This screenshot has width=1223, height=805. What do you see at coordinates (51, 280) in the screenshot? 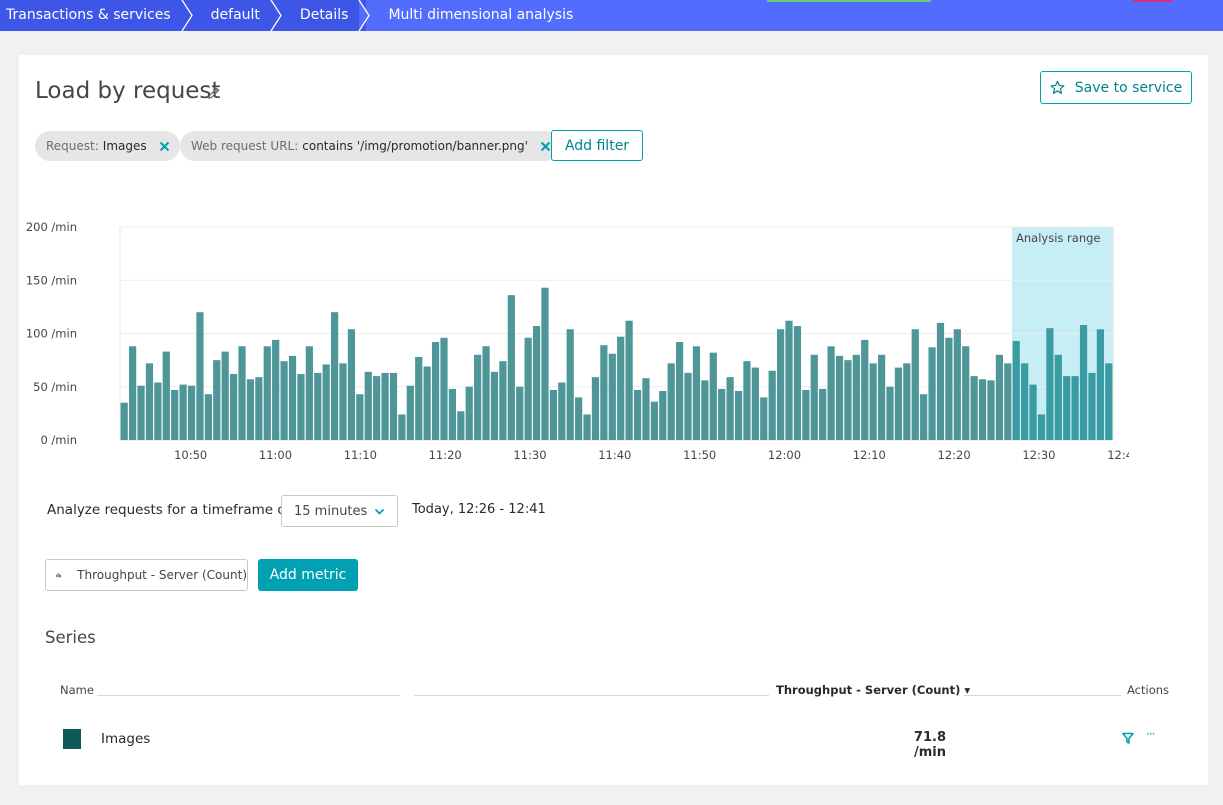
I see `y-tick-label: 150 /min` at bounding box center [51, 280].